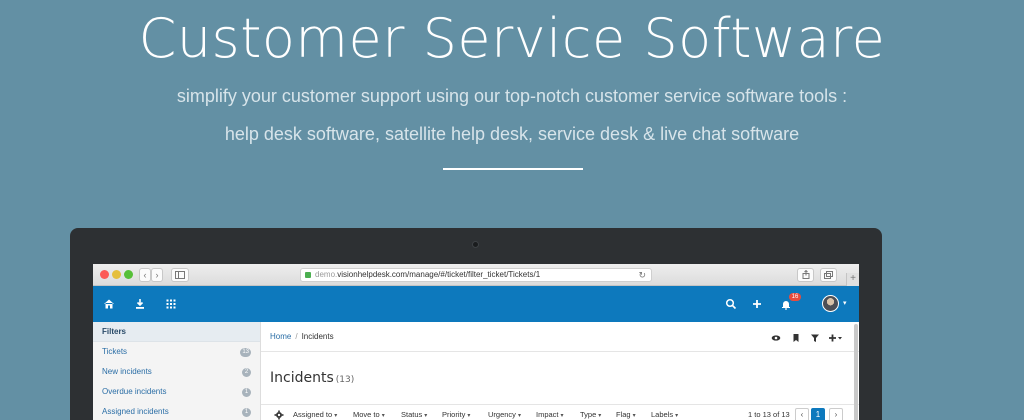  What do you see at coordinates (795, 297) in the screenshot?
I see `notification-badge: 16` at bounding box center [795, 297].